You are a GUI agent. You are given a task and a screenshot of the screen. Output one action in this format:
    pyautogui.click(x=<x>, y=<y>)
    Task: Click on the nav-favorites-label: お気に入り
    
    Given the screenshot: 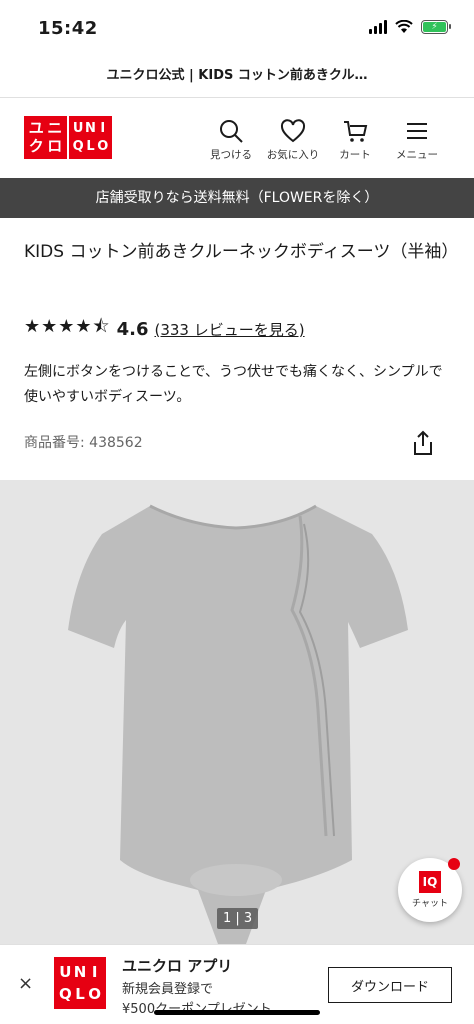 What is the action you would take?
    pyautogui.click(x=293, y=155)
    